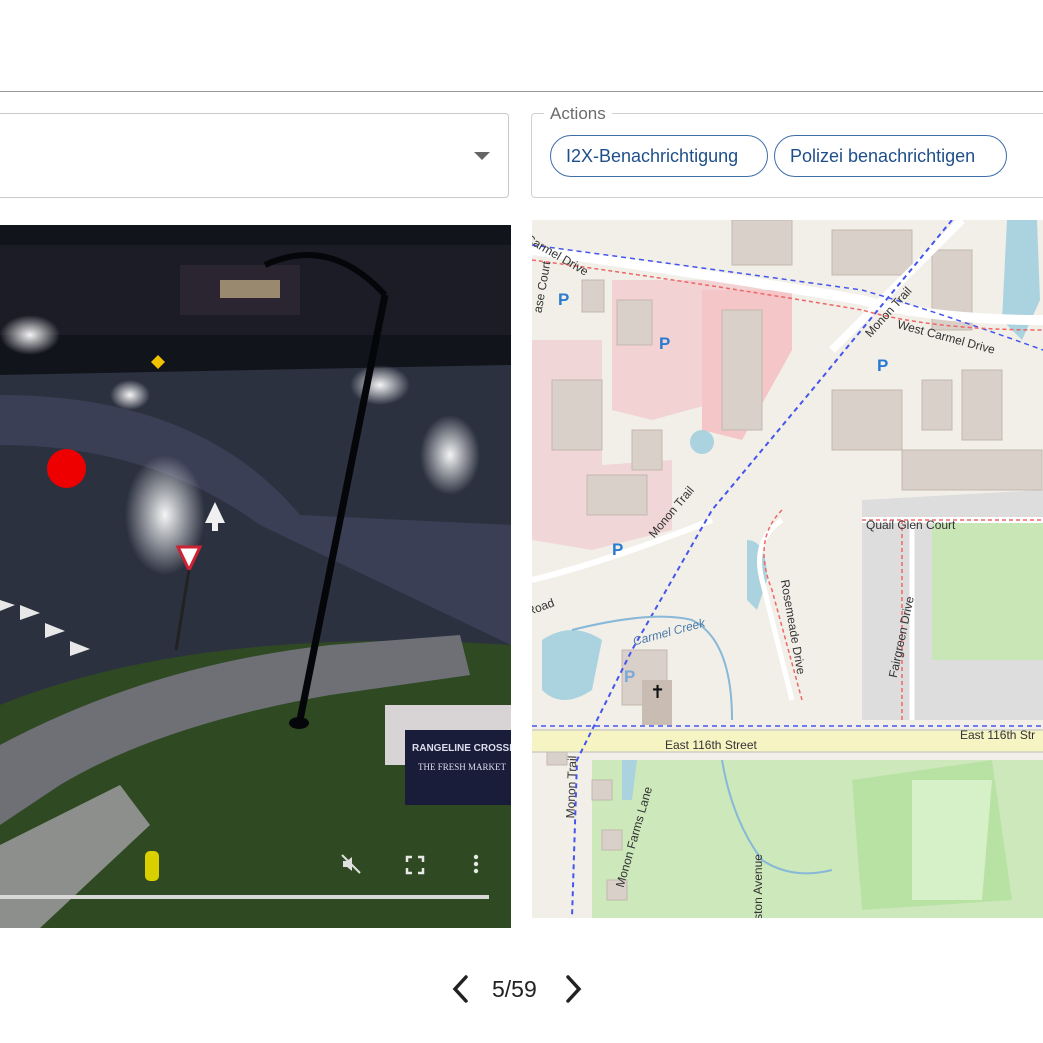 This screenshot has height=1043, width=1043. What do you see at coordinates (659, 156) in the screenshot?
I see `i2x-notification-button: I2X-Benachrichtigung` at bounding box center [659, 156].